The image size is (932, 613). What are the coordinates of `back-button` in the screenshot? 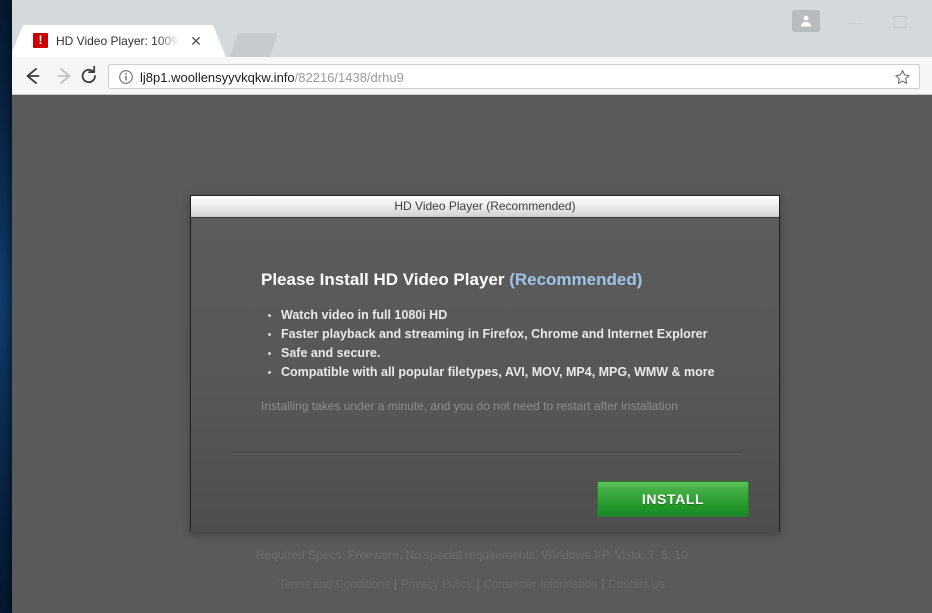 It's located at (33, 76).